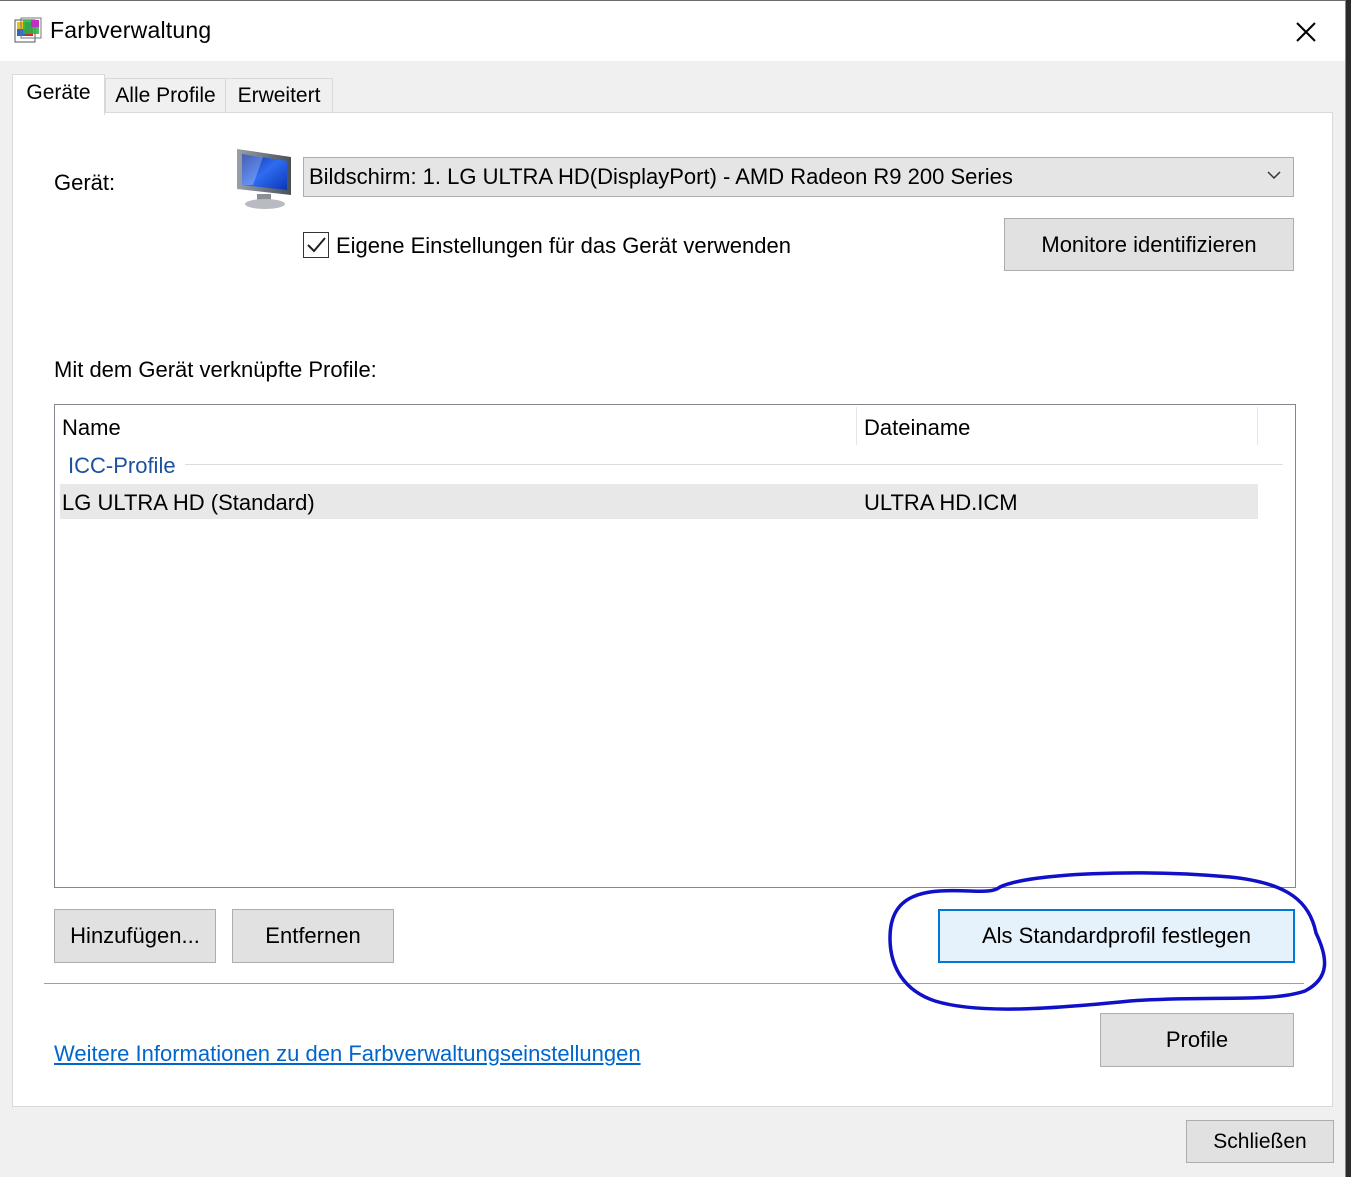 Image resolution: width=1351 pixels, height=1177 pixels. I want to click on remove-profile-button: Entfernen, so click(313, 936).